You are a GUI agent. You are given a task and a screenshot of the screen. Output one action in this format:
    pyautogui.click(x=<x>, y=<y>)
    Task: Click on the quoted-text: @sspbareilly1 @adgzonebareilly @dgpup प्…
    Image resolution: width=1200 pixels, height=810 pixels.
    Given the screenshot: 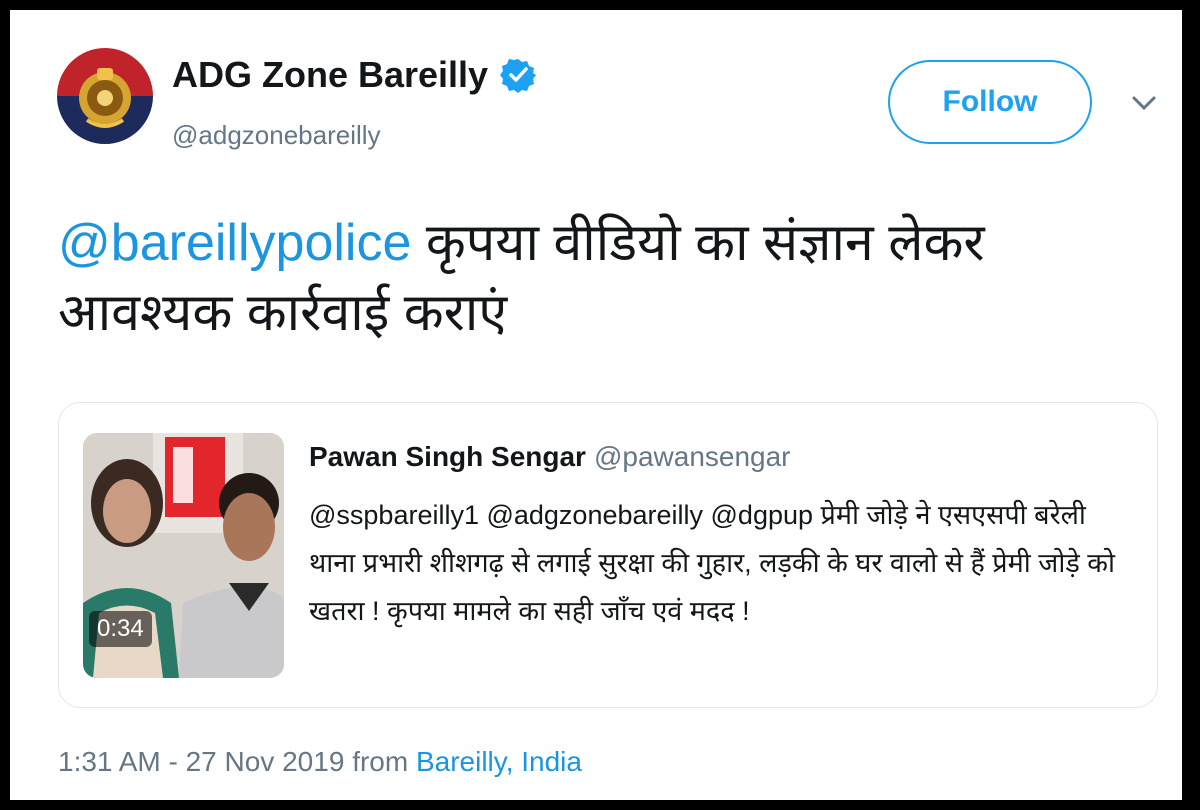 What is the action you would take?
    pyautogui.click(x=712, y=563)
    